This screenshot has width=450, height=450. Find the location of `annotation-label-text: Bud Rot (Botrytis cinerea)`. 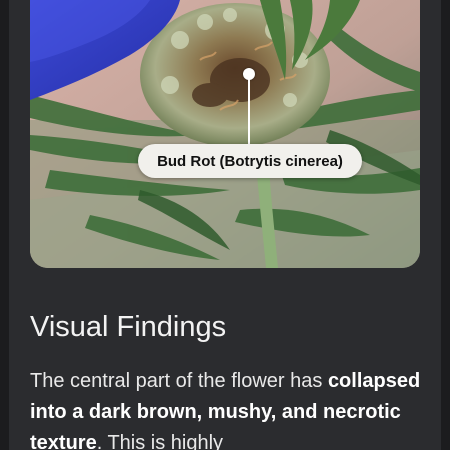

annotation-label-text: Bud Rot (Botrytis cinerea) is located at coordinates (250, 161).